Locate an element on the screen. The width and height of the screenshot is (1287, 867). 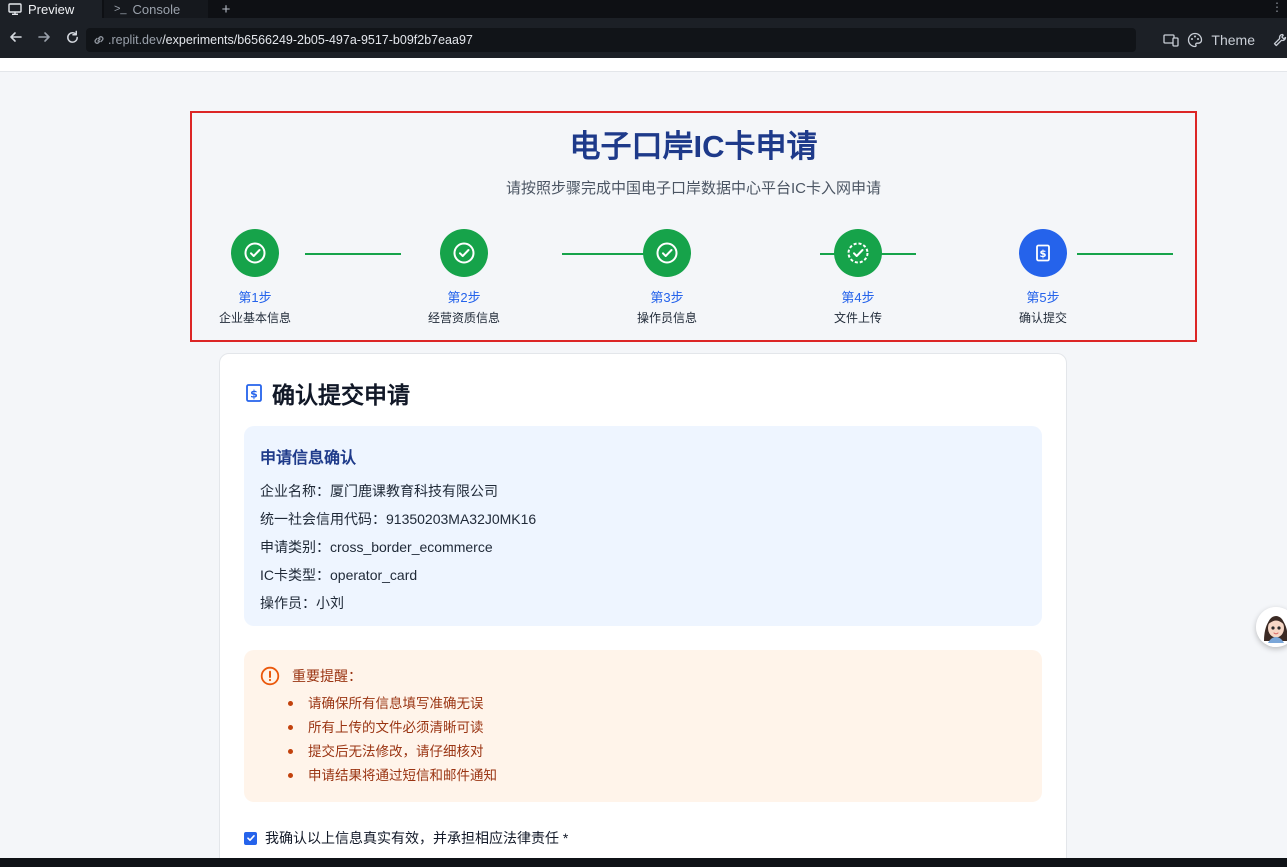
step-1: 第1步 企业基本信息 is located at coordinates (255, 277).